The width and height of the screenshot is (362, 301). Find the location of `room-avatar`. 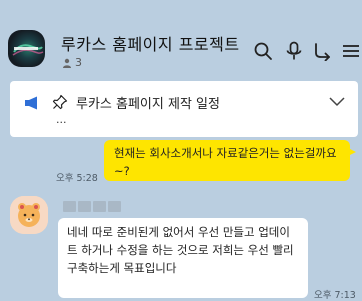

room-avatar is located at coordinates (26, 48).